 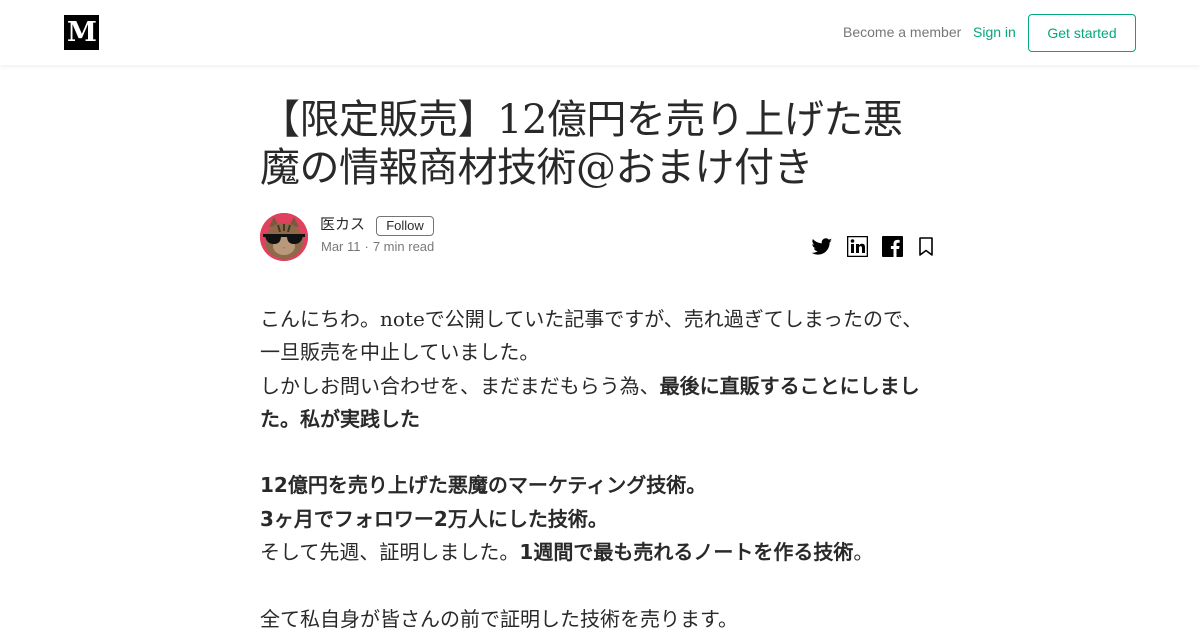 I want to click on twitter-icon, so click(x=822, y=247).